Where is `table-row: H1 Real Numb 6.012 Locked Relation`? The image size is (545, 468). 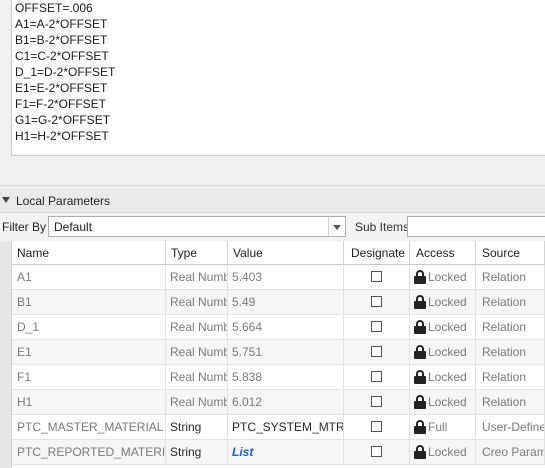 table-row: H1 Real Numb 6.012 Locked Relation is located at coordinates (278, 402).